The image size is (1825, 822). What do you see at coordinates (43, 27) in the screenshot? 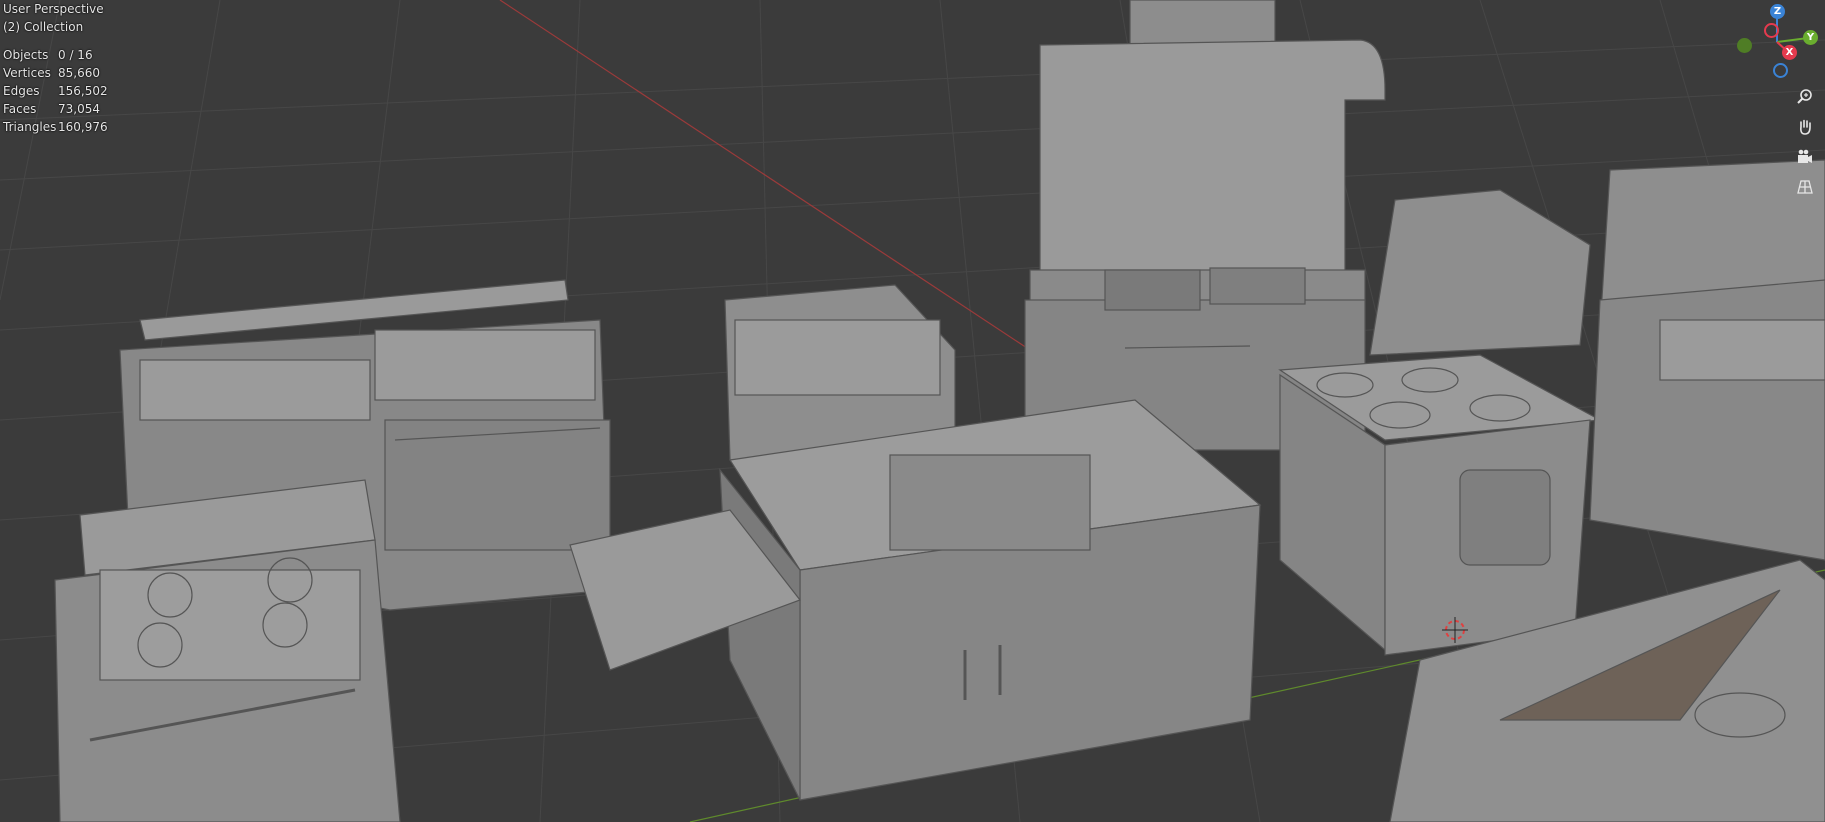
I see `collection-label: (2) Collection` at bounding box center [43, 27].